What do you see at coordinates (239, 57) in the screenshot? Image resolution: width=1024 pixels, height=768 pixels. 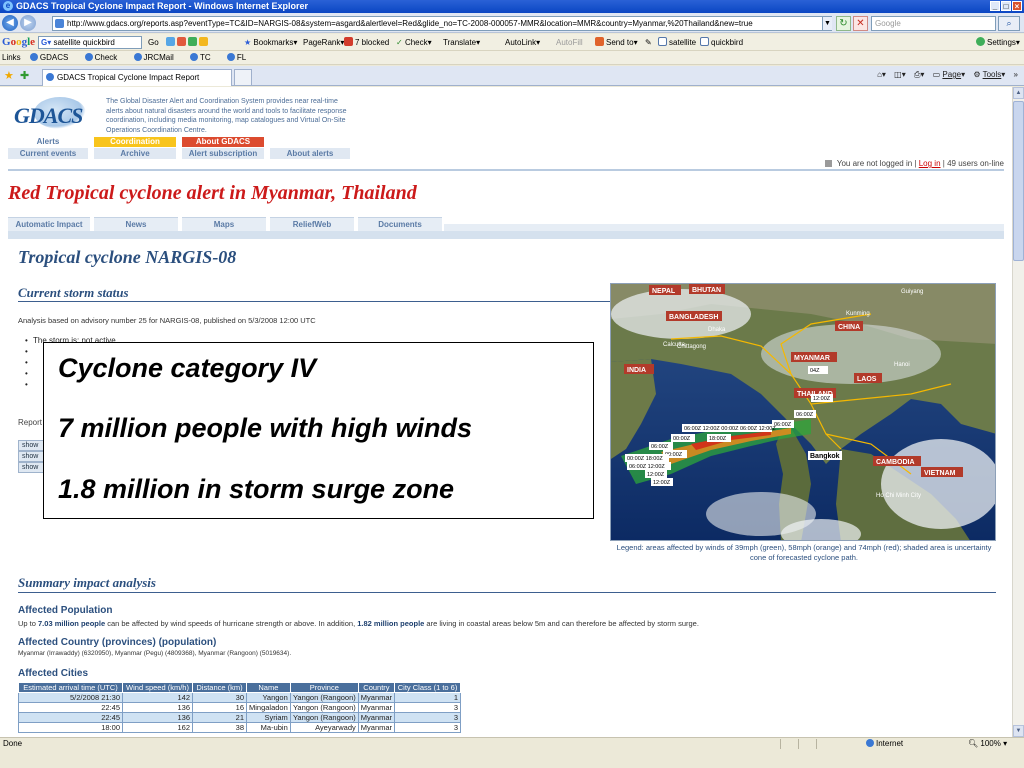 I see `link-fl: FL` at bounding box center [239, 57].